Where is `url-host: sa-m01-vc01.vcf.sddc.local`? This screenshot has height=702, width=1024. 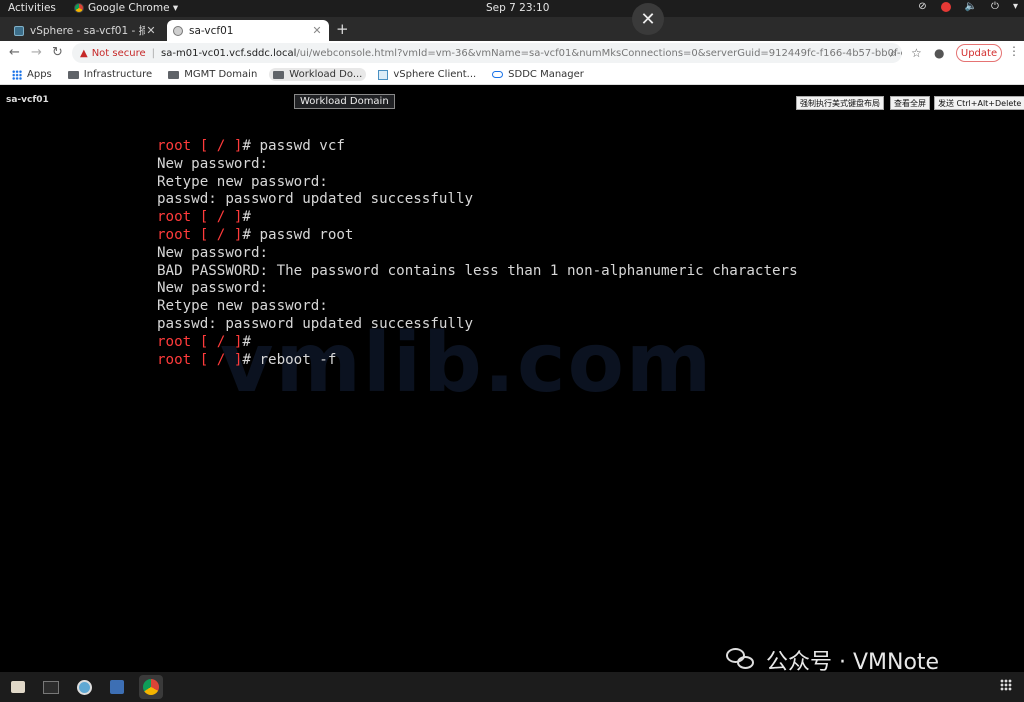
url-host: sa-m01-vc01.vcf.sddc.local is located at coordinates (229, 53).